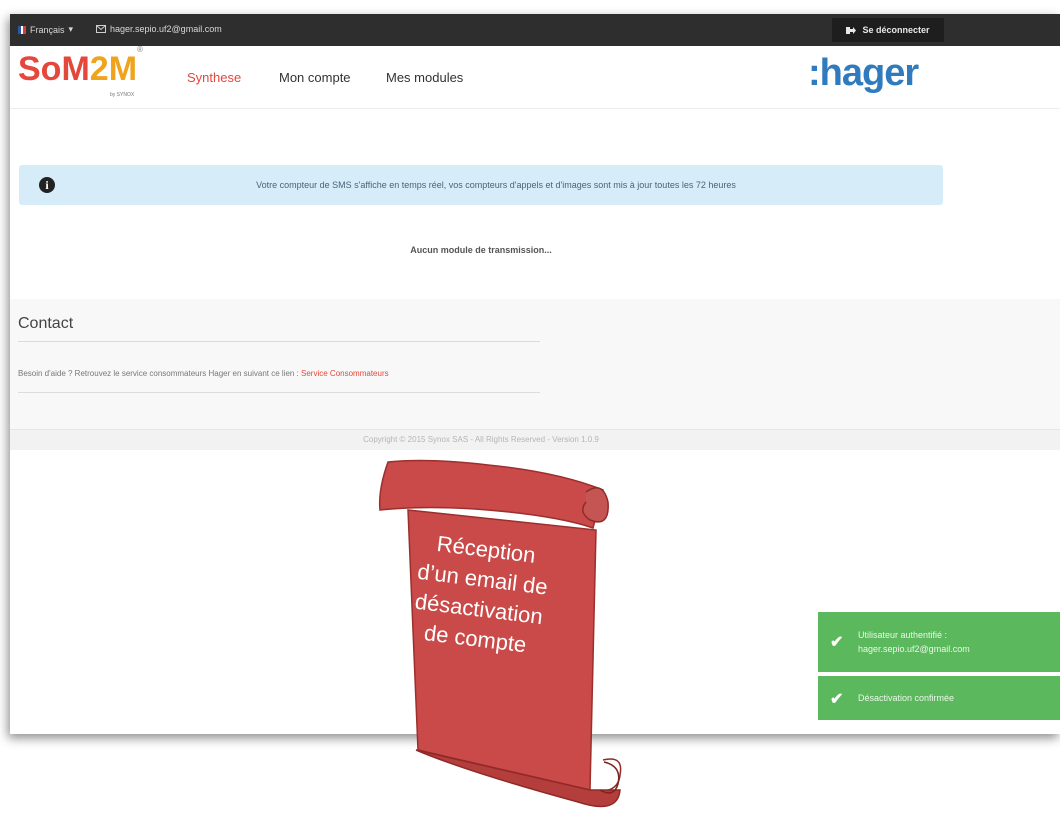 The height and width of the screenshot is (821, 1060). I want to click on service-consommateurs-link: Service Consommateurs, so click(345, 373).